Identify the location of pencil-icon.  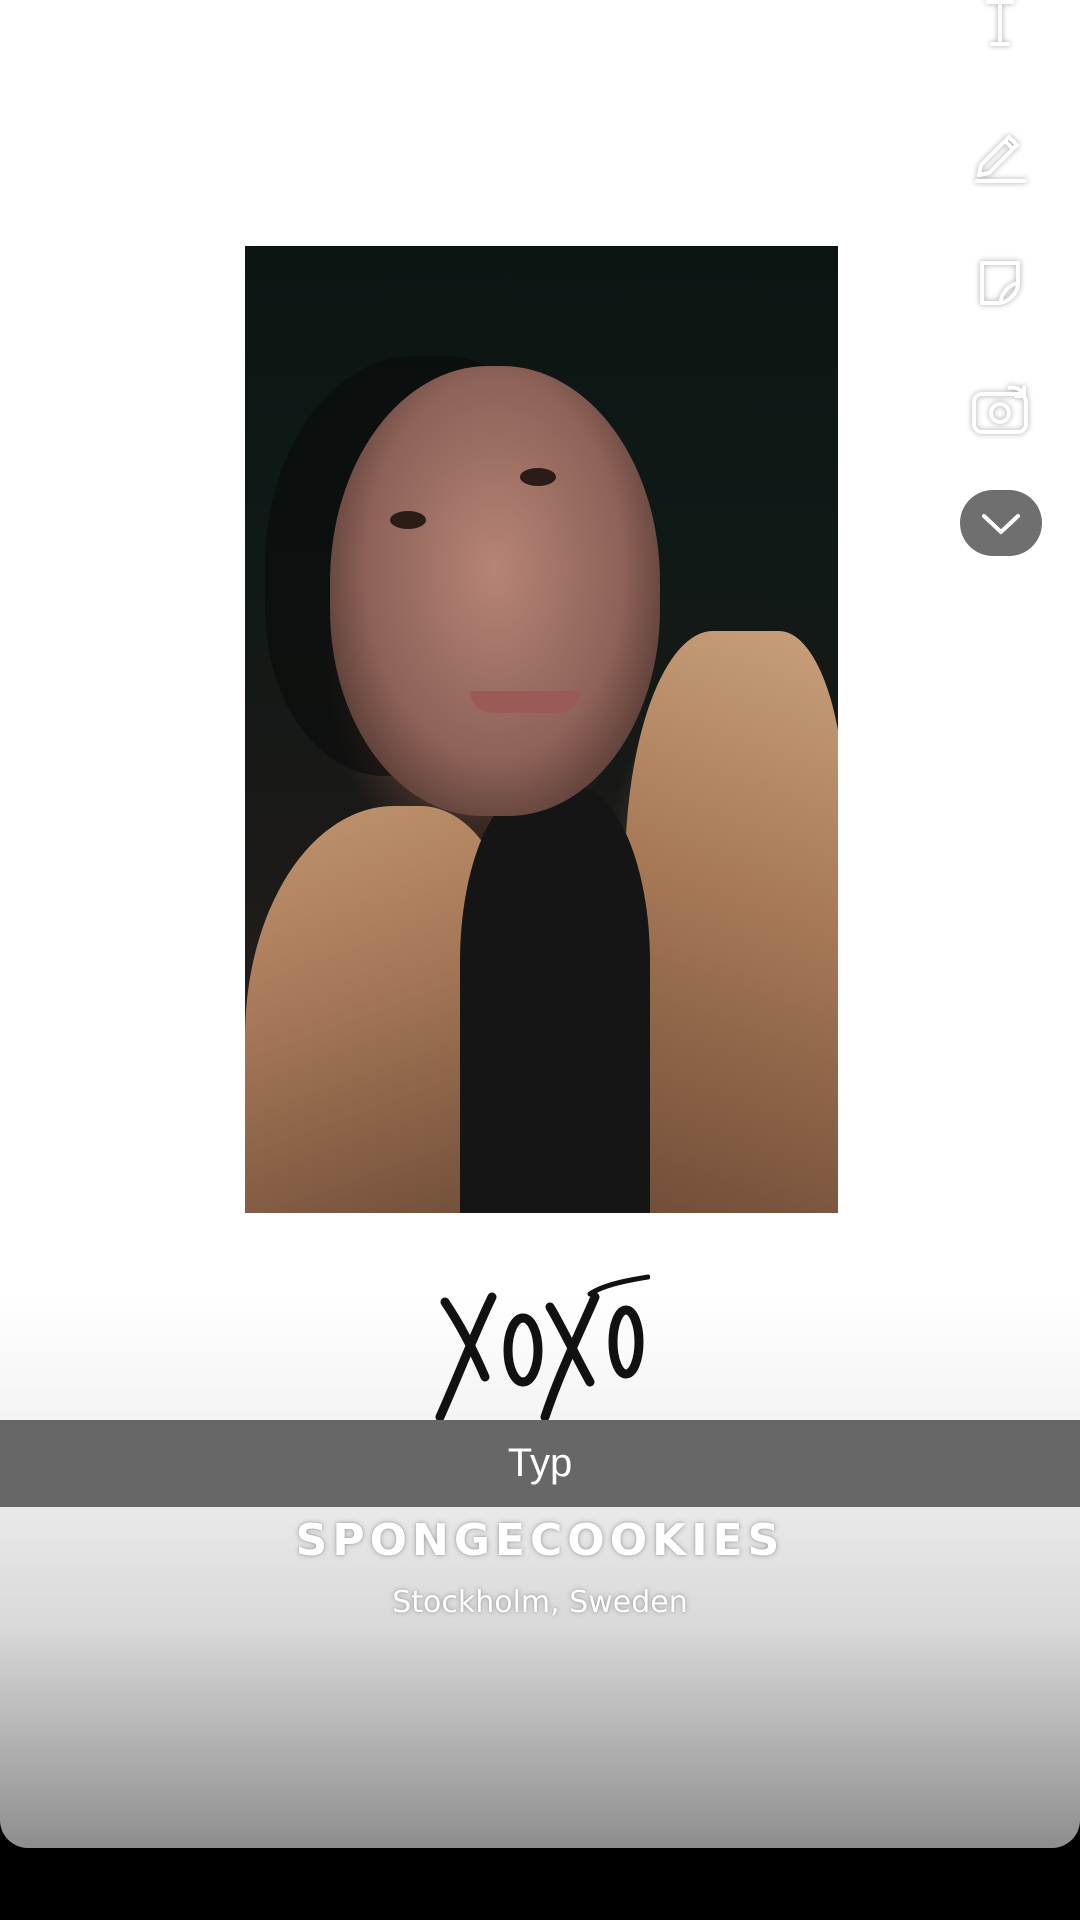
(1000, 152).